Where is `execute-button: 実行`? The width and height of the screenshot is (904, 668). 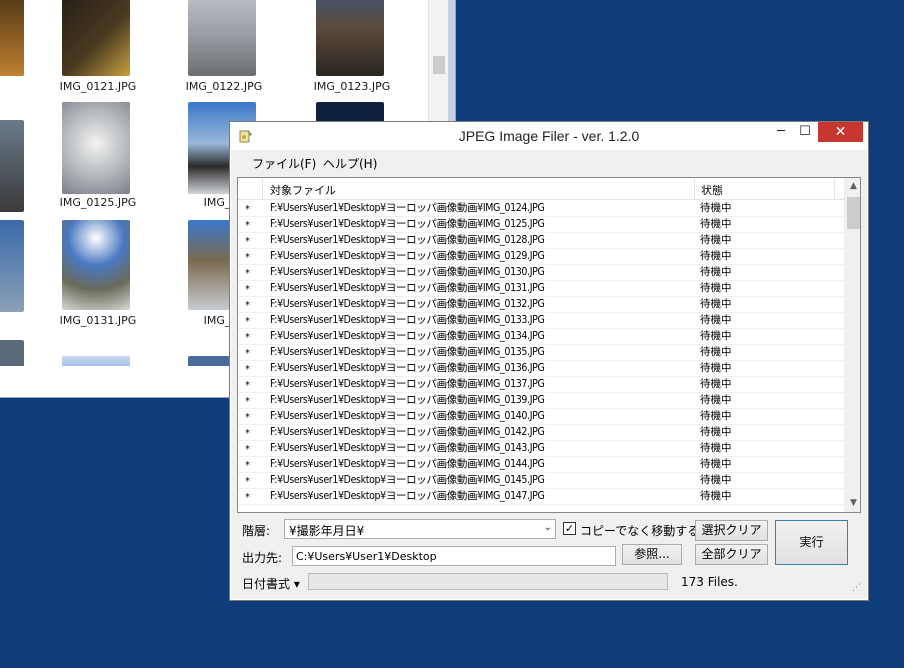 execute-button: 実行 is located at coordinates (811, 542).